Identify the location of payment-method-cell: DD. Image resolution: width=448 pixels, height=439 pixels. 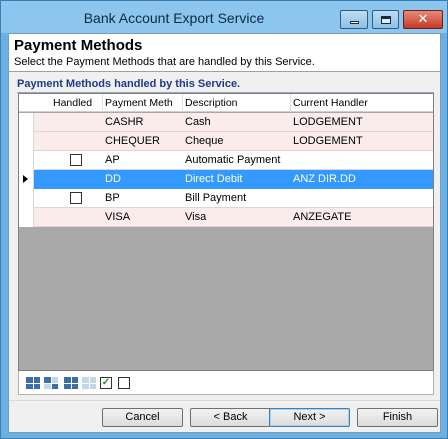
(113, 179).